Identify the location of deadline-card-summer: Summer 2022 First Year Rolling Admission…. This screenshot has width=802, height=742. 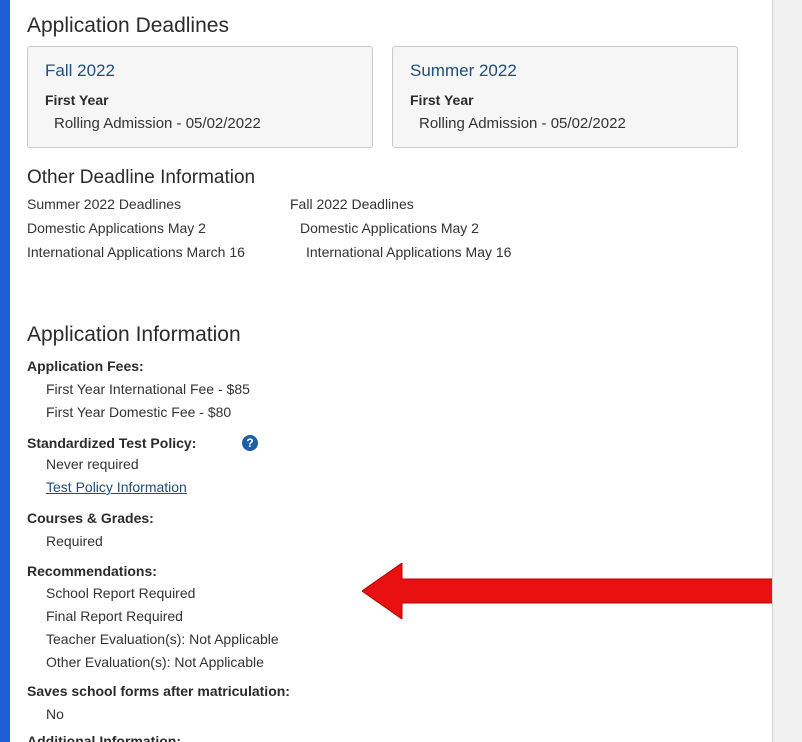
(565, 97).